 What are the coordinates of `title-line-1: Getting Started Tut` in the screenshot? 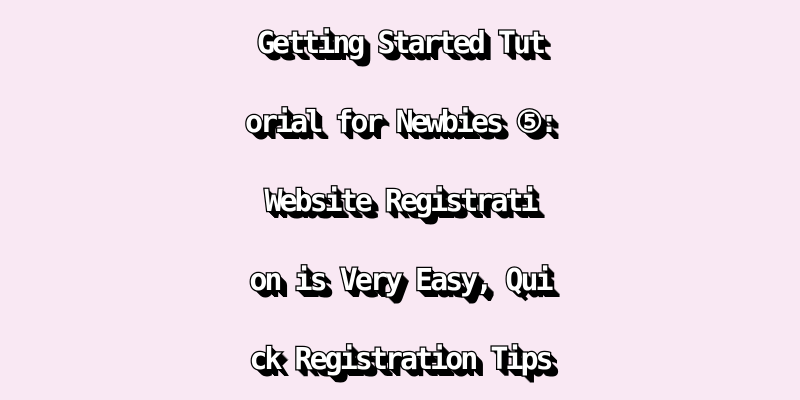 It's located at (402, 44).